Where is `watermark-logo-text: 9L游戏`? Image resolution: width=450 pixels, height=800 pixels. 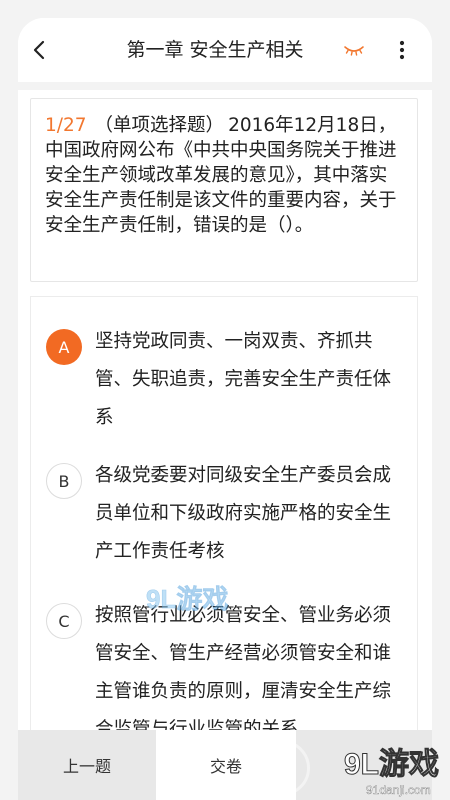 watermark-logo-text: 9L游戏 is located at coordinates (391, 764).